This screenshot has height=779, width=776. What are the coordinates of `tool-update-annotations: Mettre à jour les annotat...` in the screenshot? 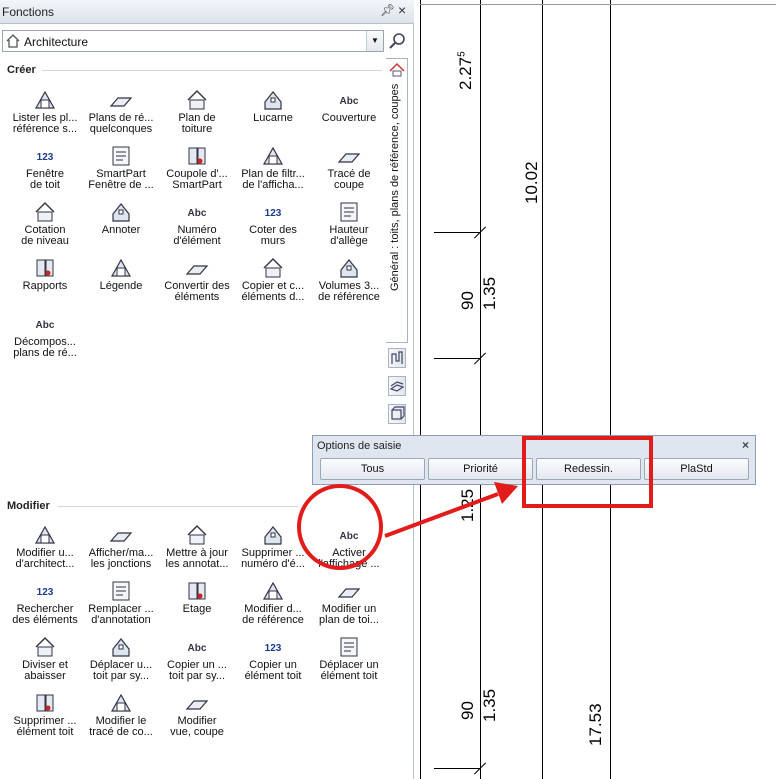 It's located at (197, 551).